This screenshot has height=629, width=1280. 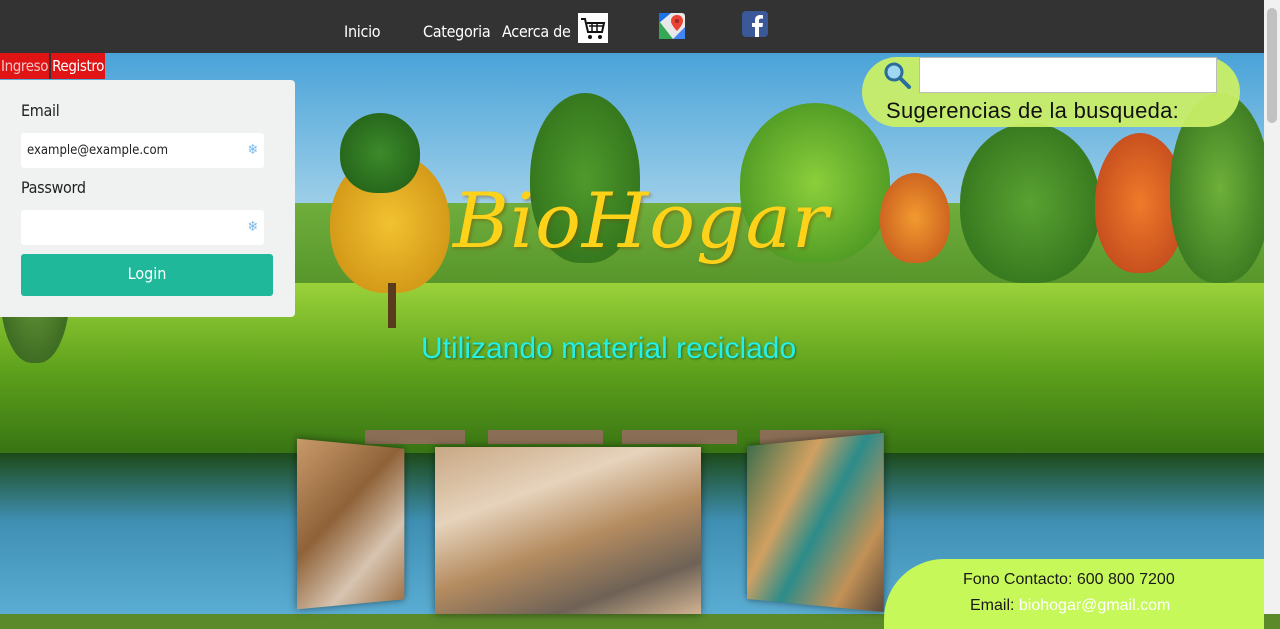 What do you see at coordinates (457, 31) in the screenshot?
I see `nav-categoria: Categoria` at bounding box center [457, 31].